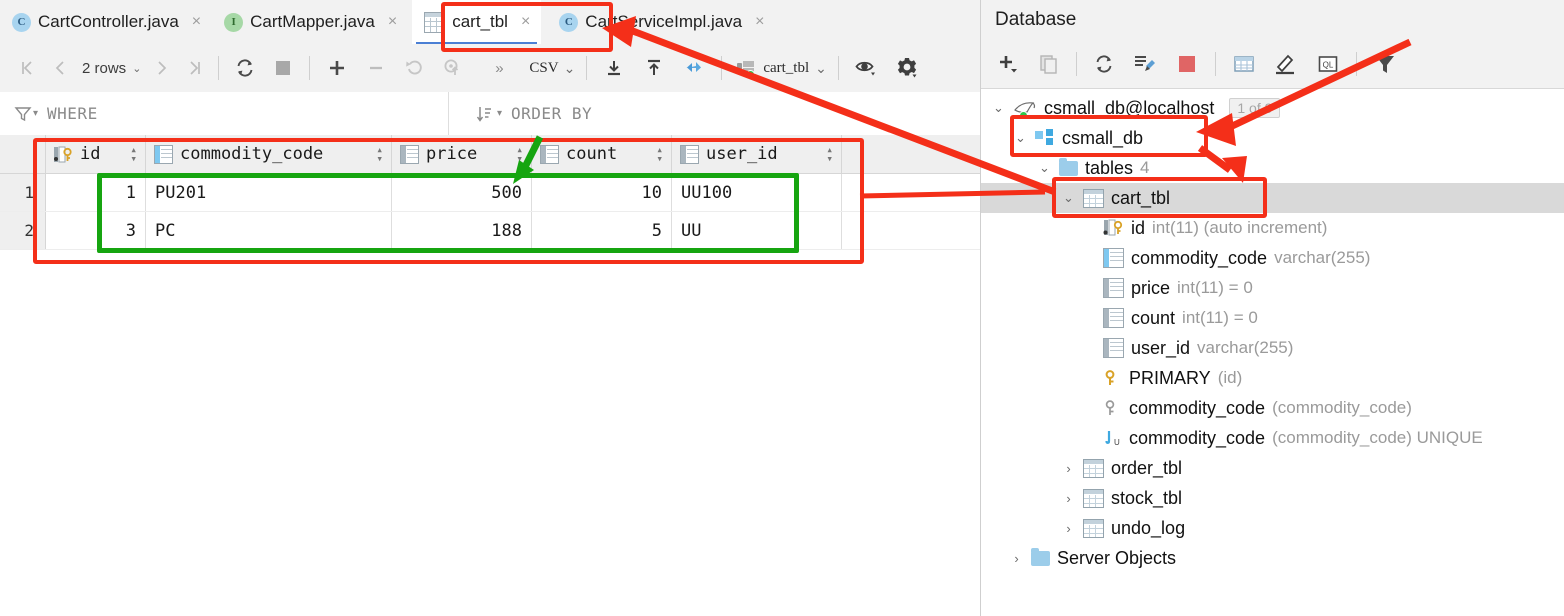  Describe the element at coordinates (337, 68) in the screenshot. I see `add-row-icon` at that location.